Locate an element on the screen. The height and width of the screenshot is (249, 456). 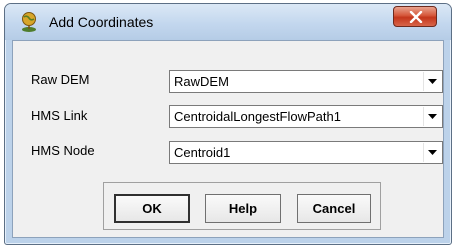
hms-node-label: HMS Node is located at coordinates (63, 150).